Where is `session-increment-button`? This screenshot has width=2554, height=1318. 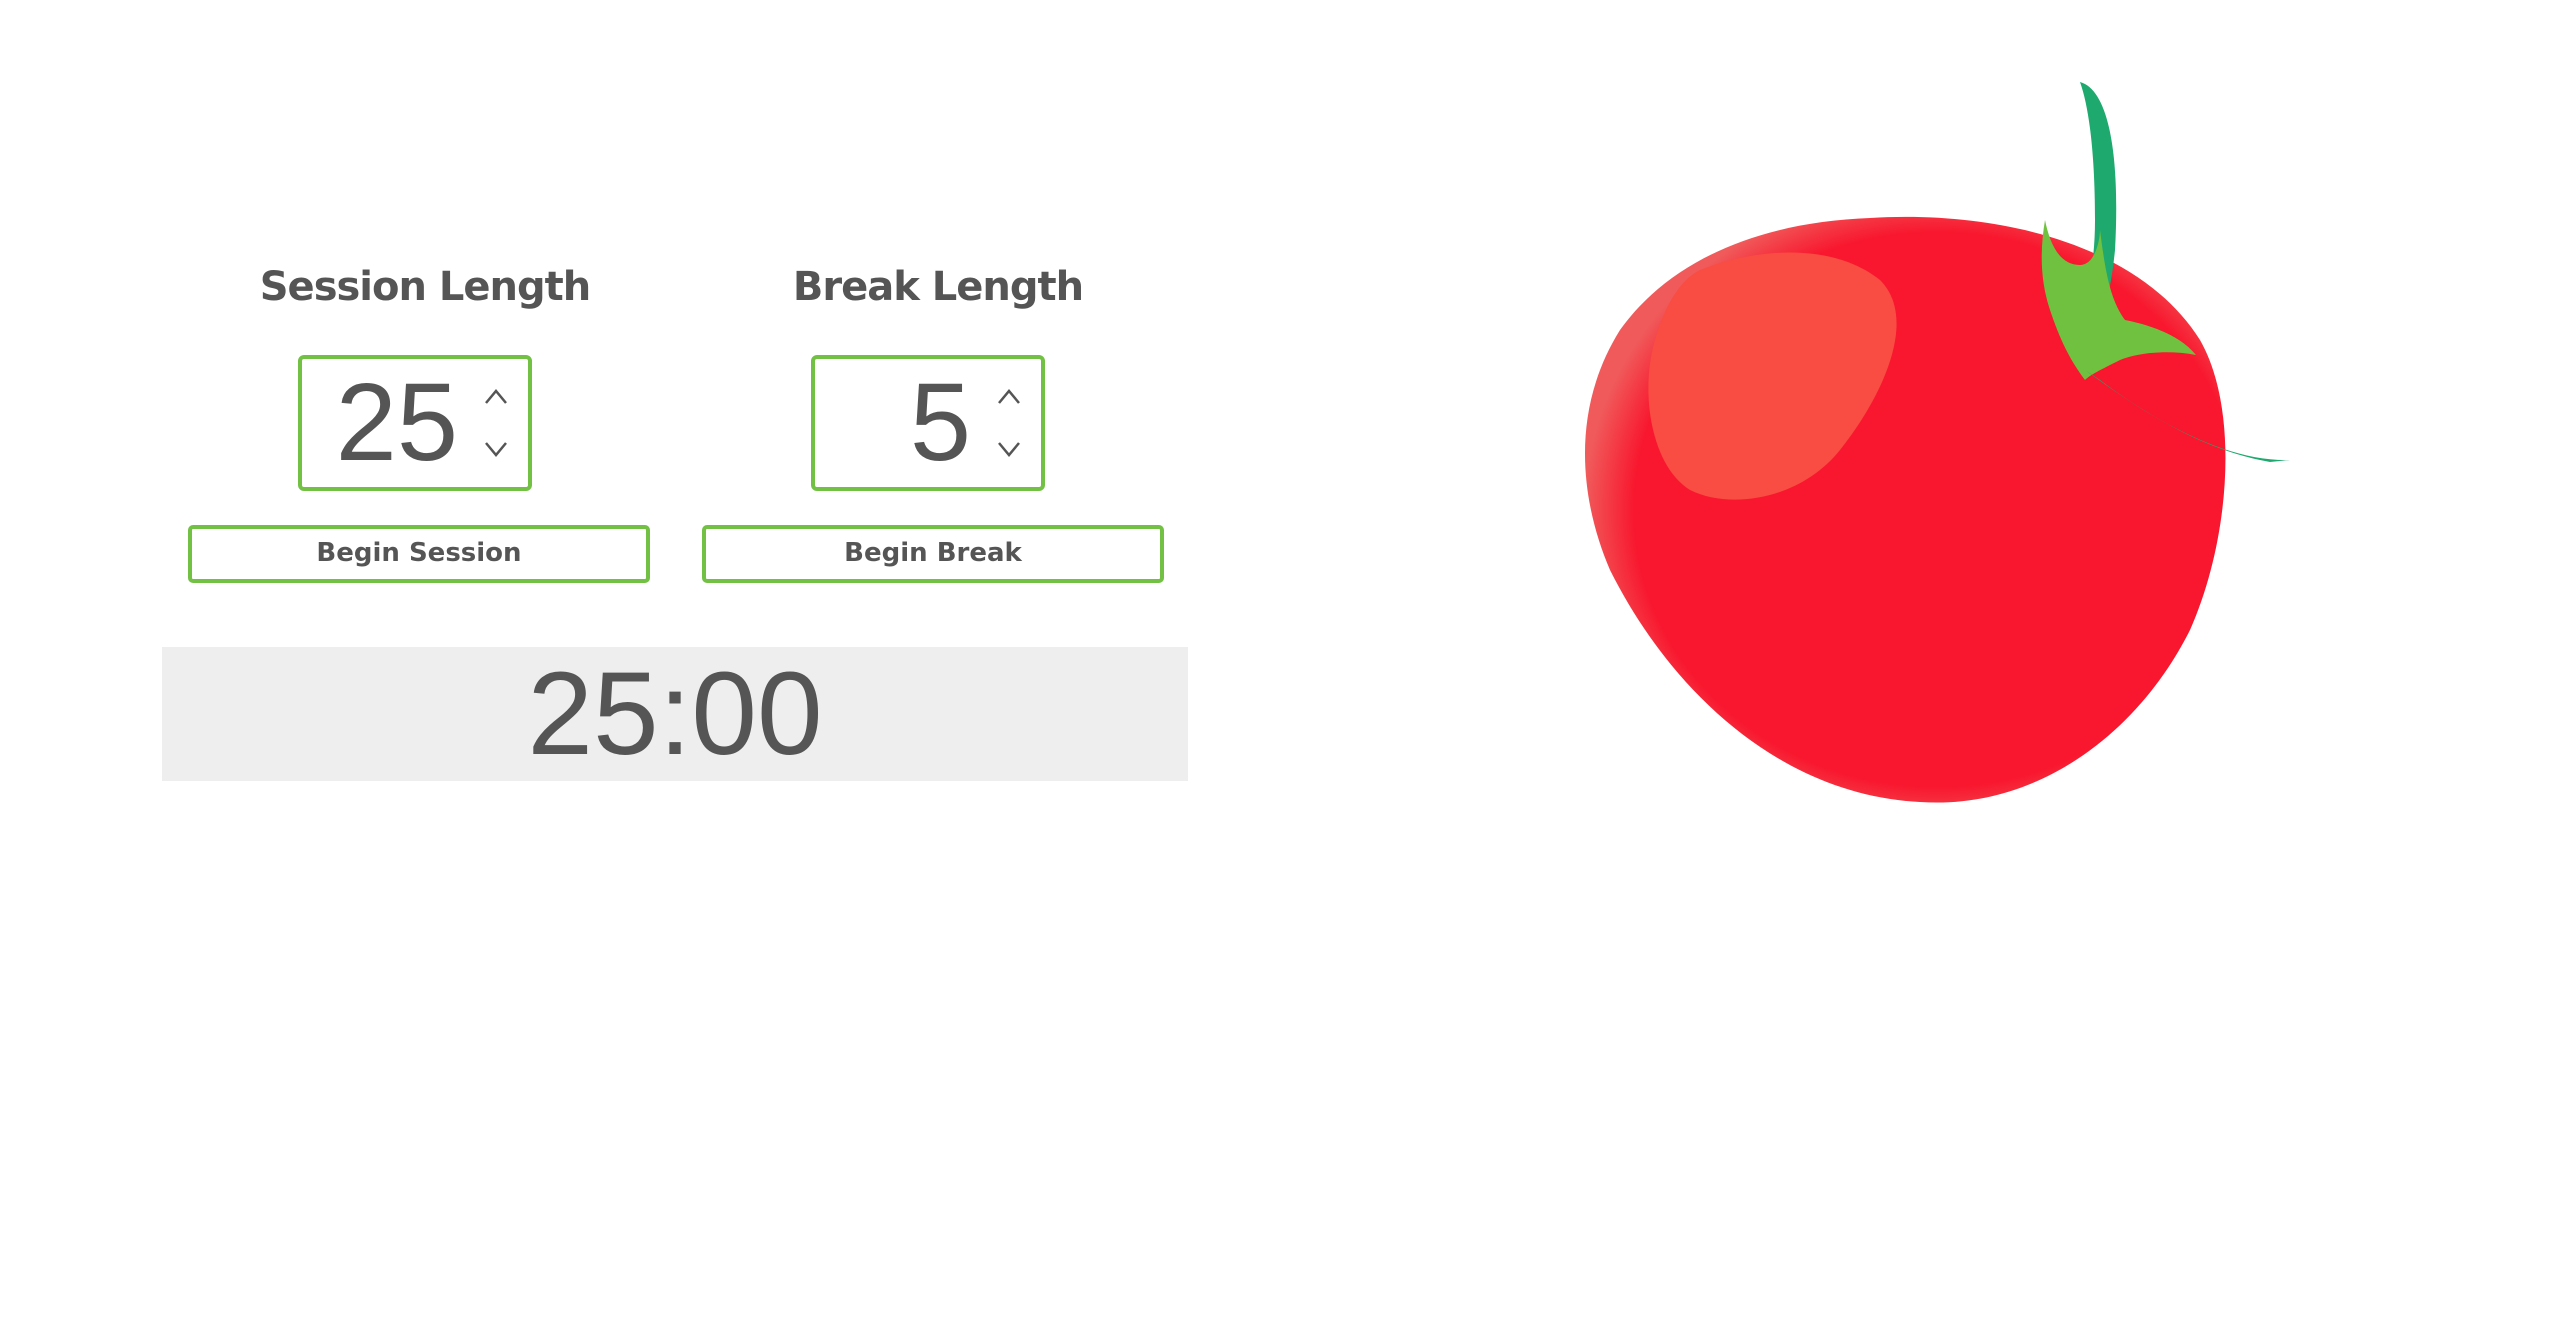
session-increment-button is located at coordinates (496, 397).